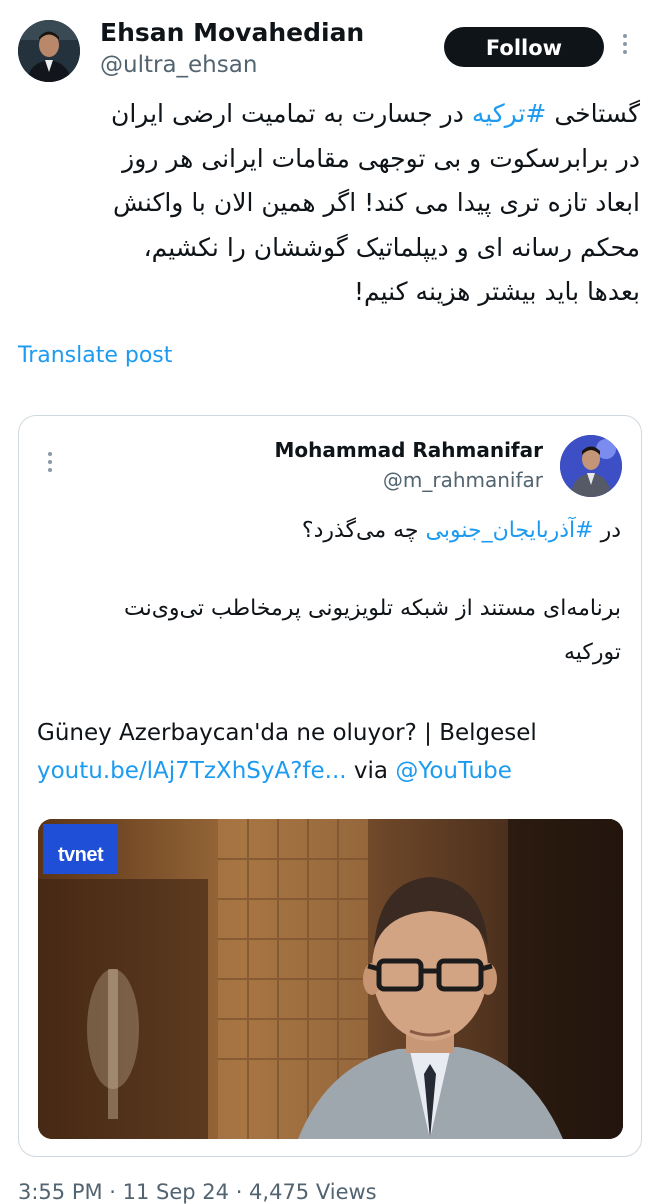 The width and height of the screenshot is (660, 1204). Describe the element at coordinates (49, 51) in the screenshot. I see `author-avatar` at that location.